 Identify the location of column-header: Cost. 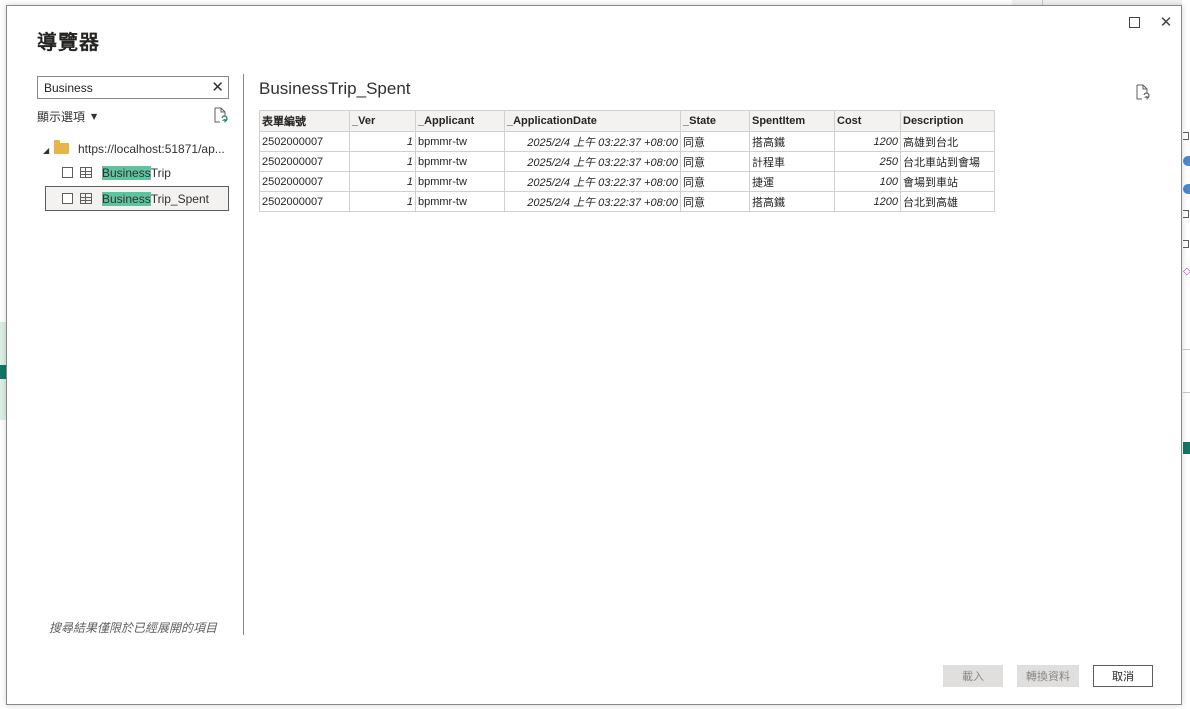
(867, 121).